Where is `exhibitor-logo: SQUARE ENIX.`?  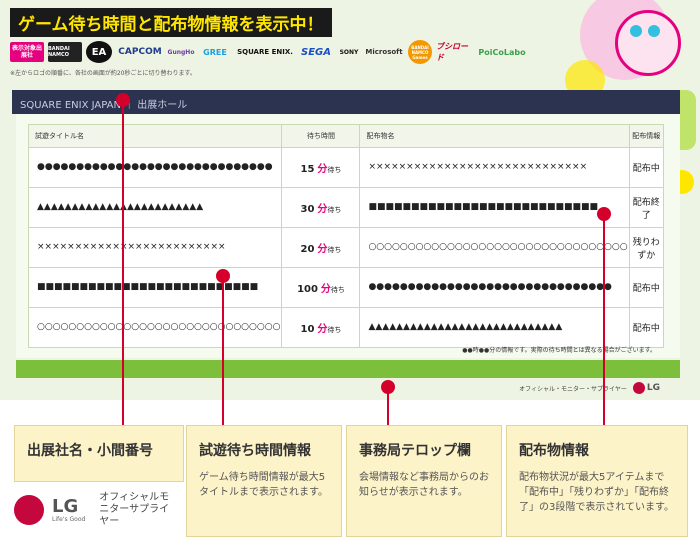
exhibitor-logo: SQUARE ENIX. is located at coordinates (265, 52).